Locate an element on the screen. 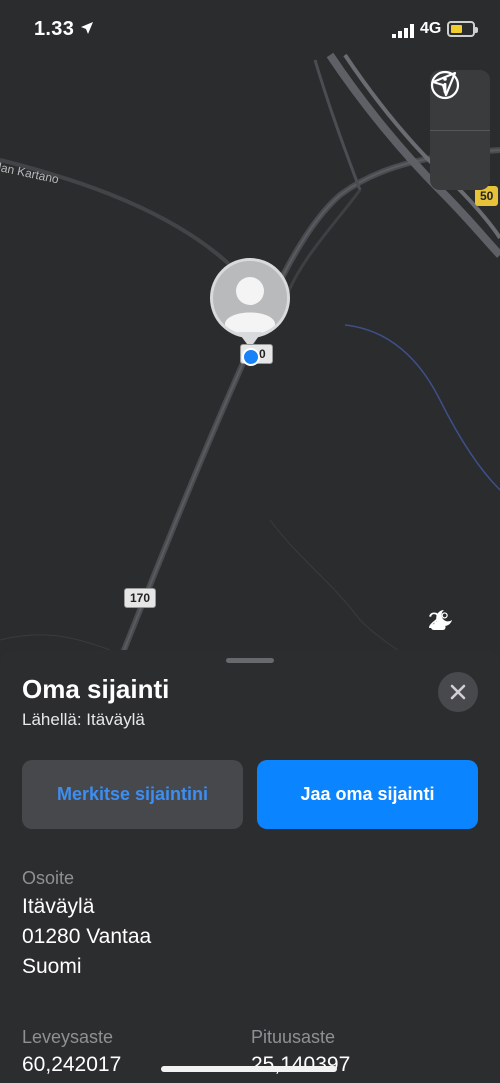 The height and width of the screenshot is (1083, 500). partly-cloudy-night-icon is located at coordinates (441, 620).